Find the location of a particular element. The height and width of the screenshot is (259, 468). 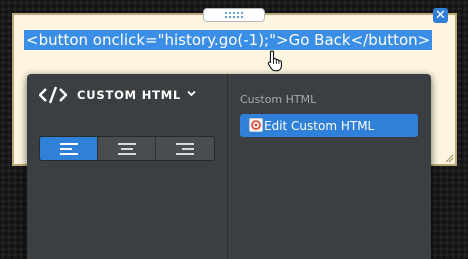

chevron-down-icon is located at coordinates (191, 93).